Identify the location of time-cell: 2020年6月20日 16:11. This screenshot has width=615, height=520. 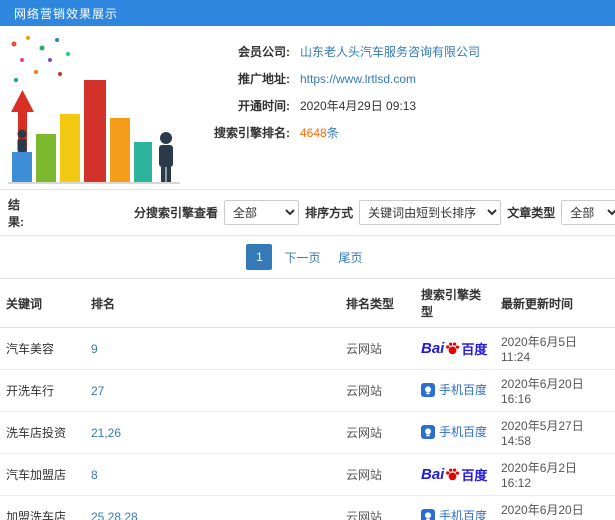
(555, 507).